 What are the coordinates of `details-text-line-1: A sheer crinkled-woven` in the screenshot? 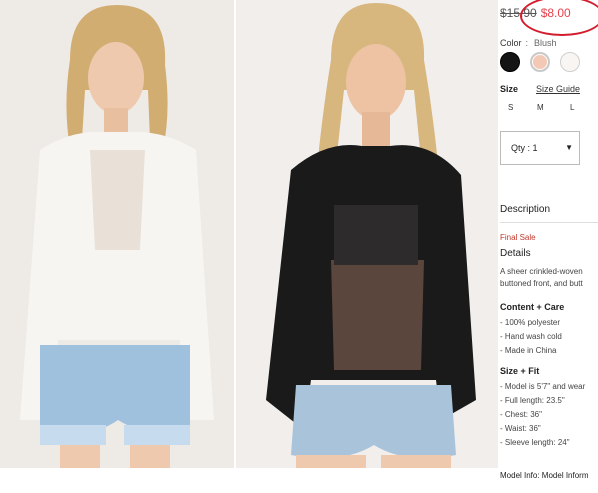 It's located at (541, 271).